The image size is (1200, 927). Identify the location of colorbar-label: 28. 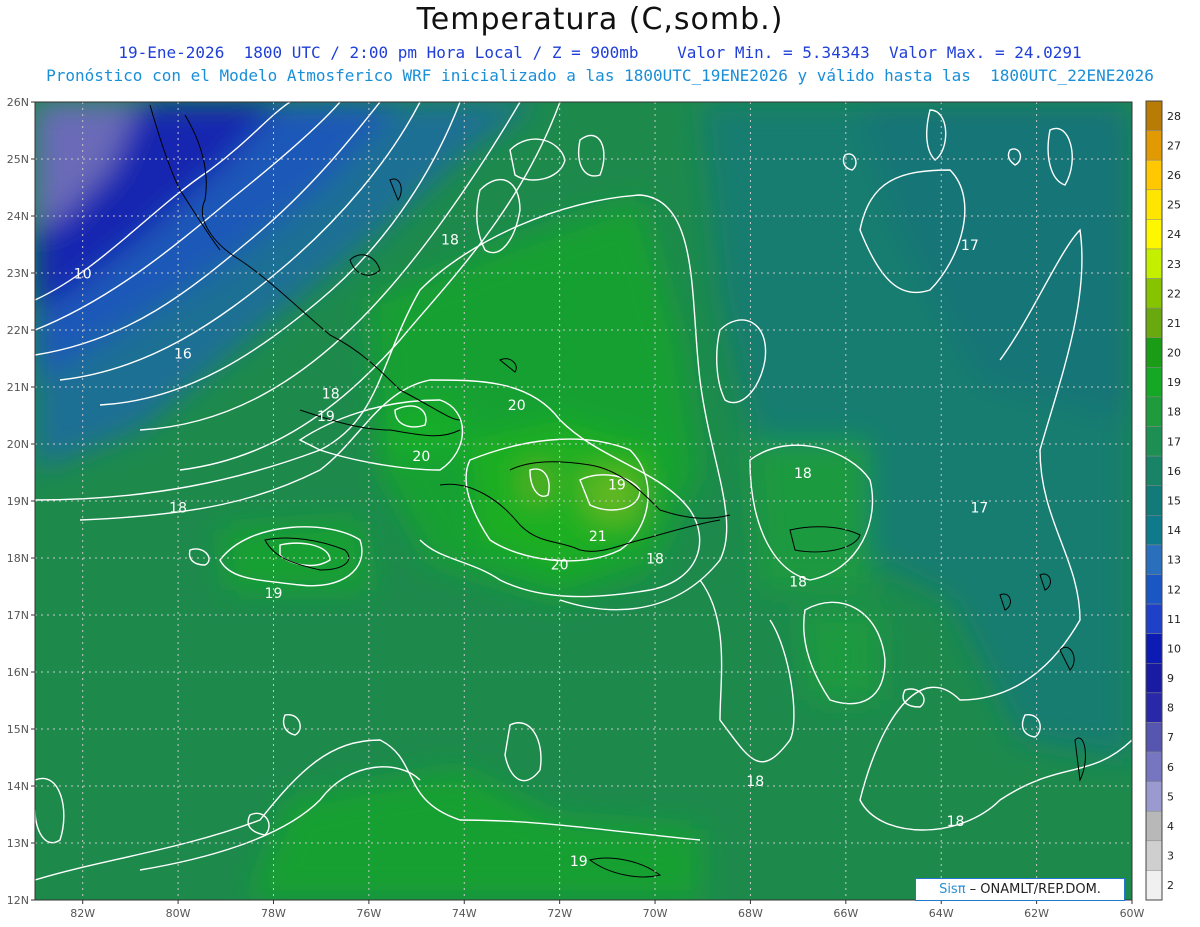
(1174, 116).